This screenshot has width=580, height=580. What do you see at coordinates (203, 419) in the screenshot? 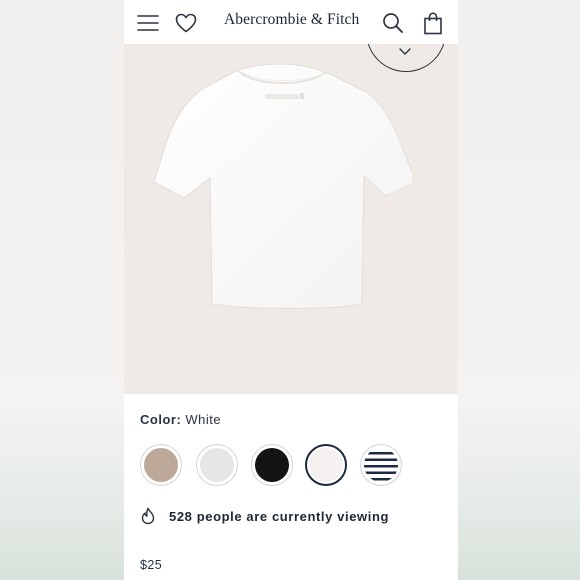
I see `selected-color-value: White` at bounding box center [203, 419].